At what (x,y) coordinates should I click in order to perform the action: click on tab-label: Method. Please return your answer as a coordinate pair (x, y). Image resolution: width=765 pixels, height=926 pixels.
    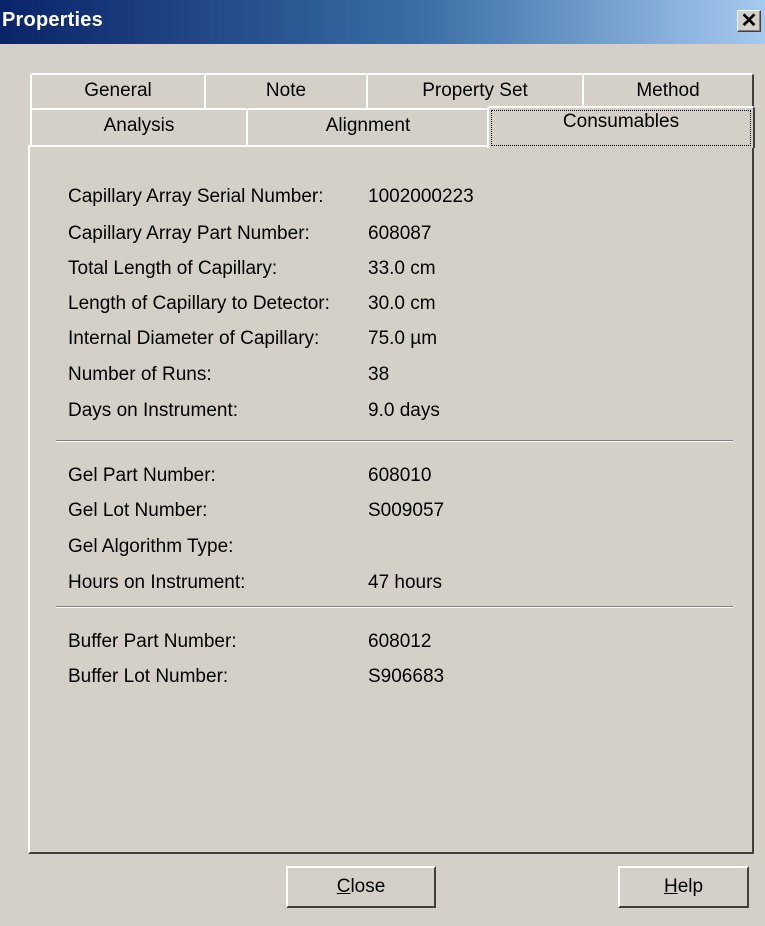
    Looking at the image, I should click on (668, 90).